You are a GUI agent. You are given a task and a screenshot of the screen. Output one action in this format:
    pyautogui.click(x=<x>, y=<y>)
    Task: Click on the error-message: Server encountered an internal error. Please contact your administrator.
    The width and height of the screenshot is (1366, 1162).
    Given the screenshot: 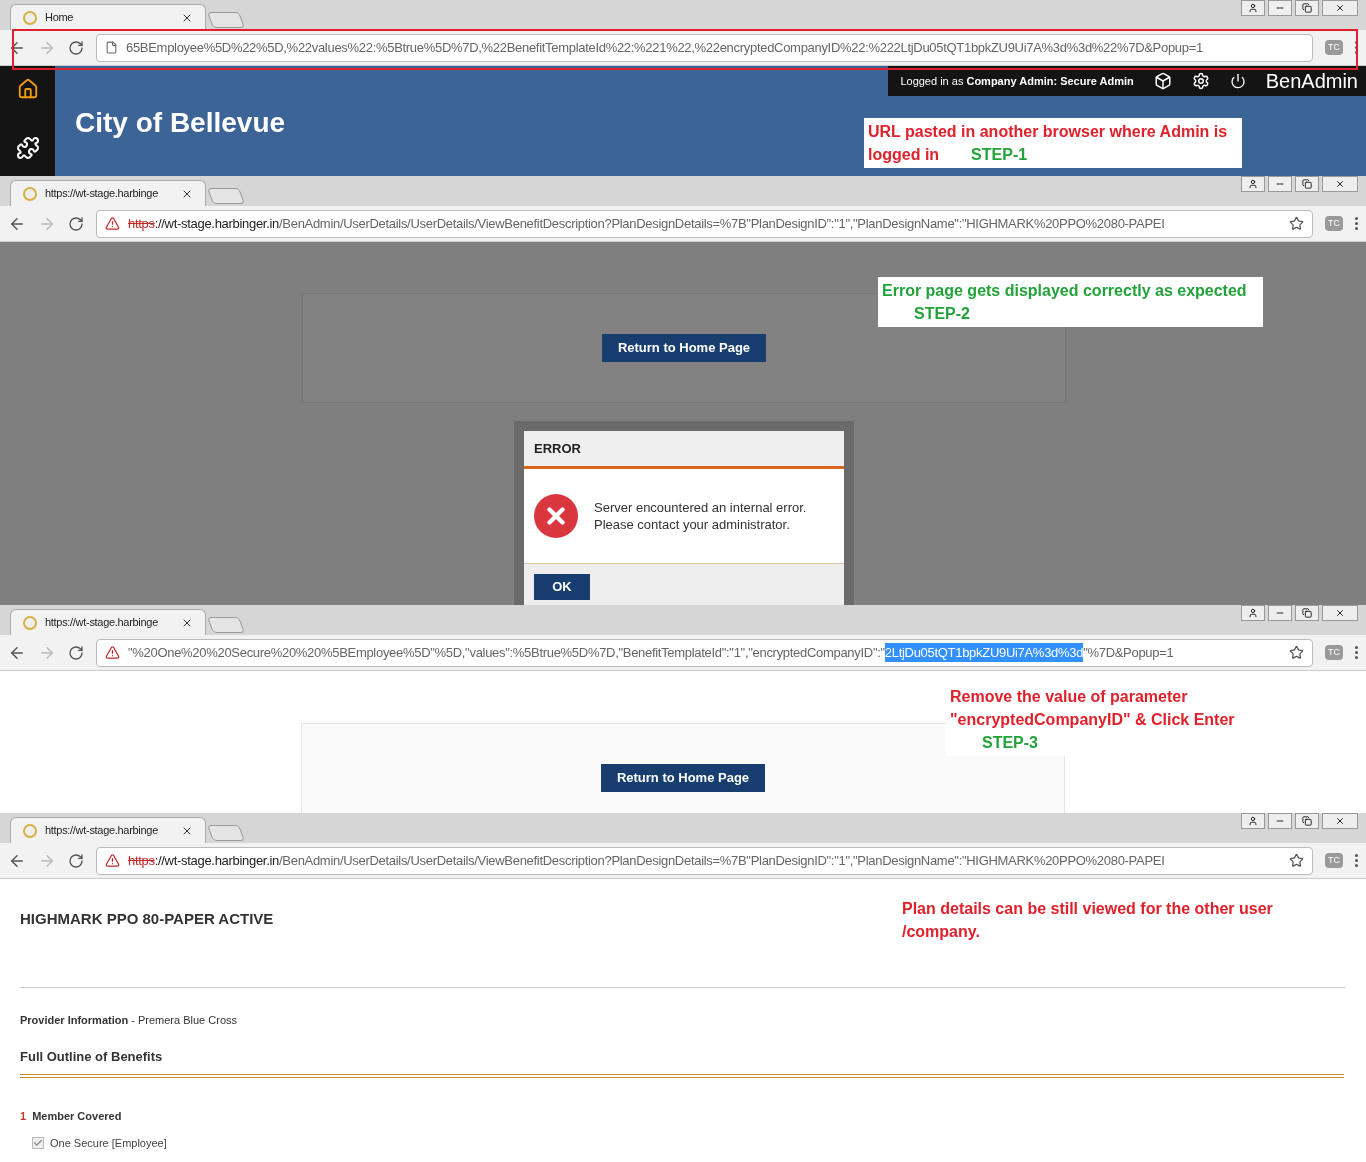 What is the action you would take?
    pyautogui.click(x=701, y=516)
    